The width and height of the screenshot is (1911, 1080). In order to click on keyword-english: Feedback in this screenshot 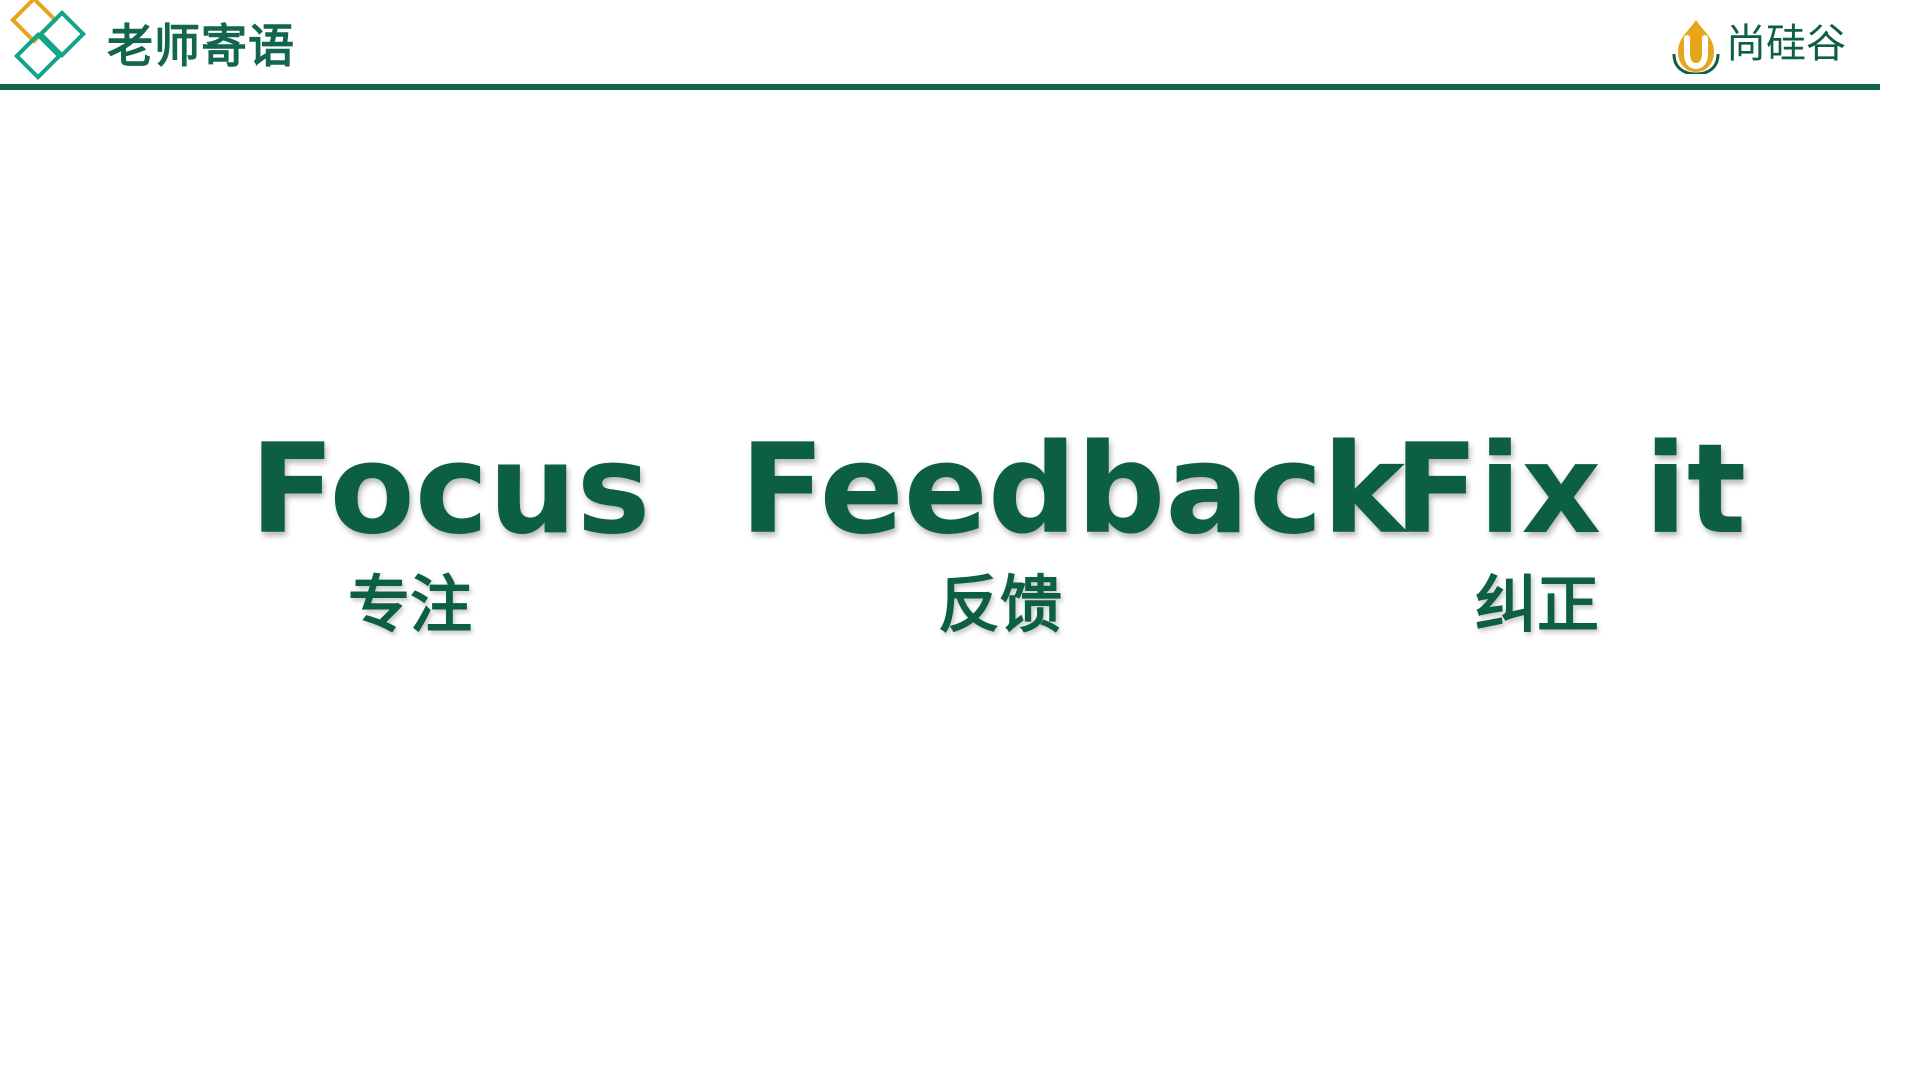, I will do `click(1073, 490)`.